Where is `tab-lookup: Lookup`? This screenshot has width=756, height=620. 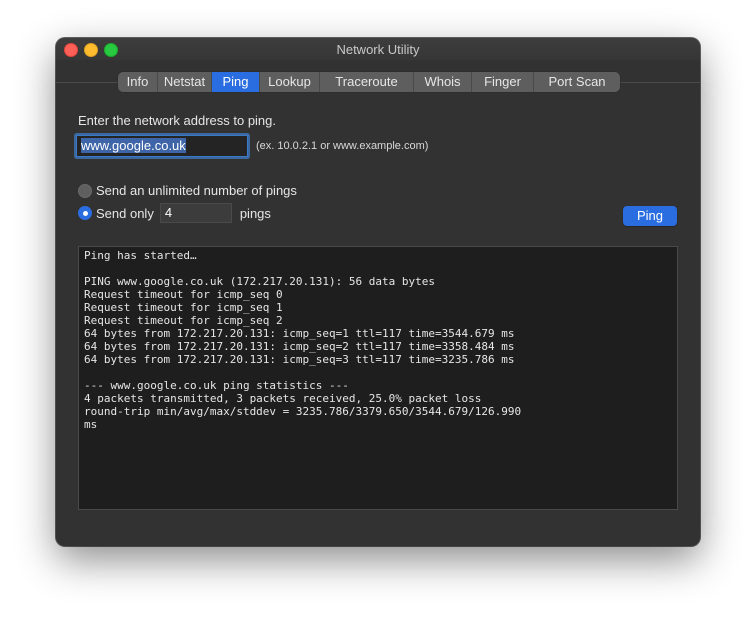 tab-lookup: Lookup is located at coordinates (290, 82).